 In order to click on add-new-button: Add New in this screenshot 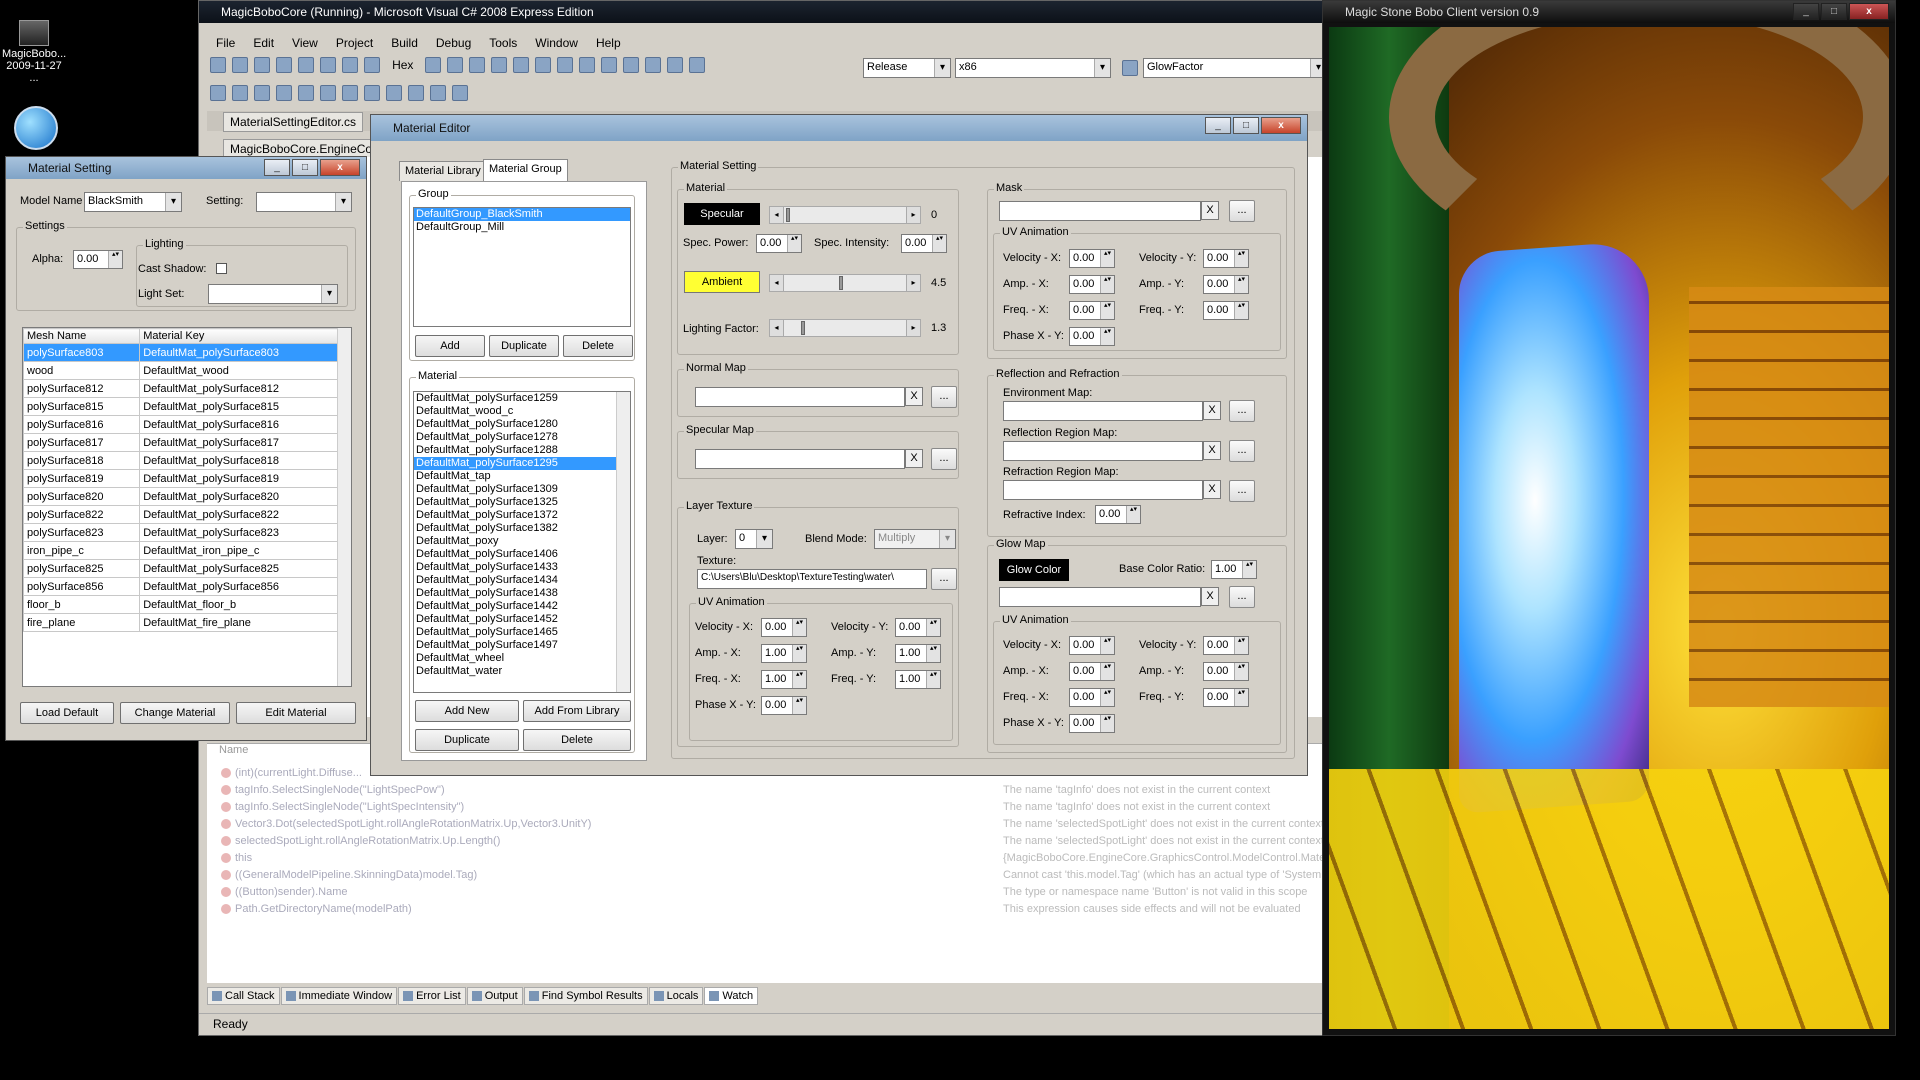, I will do `click(467, 711)`.